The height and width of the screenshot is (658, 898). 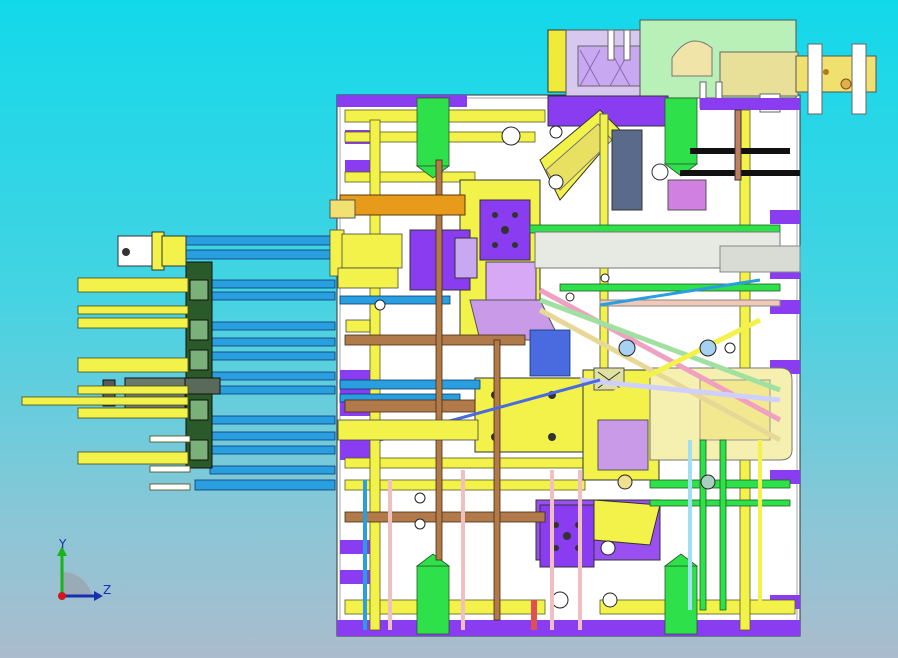 I want to click on z-axis-head-icon, so click(x=98, y=596).